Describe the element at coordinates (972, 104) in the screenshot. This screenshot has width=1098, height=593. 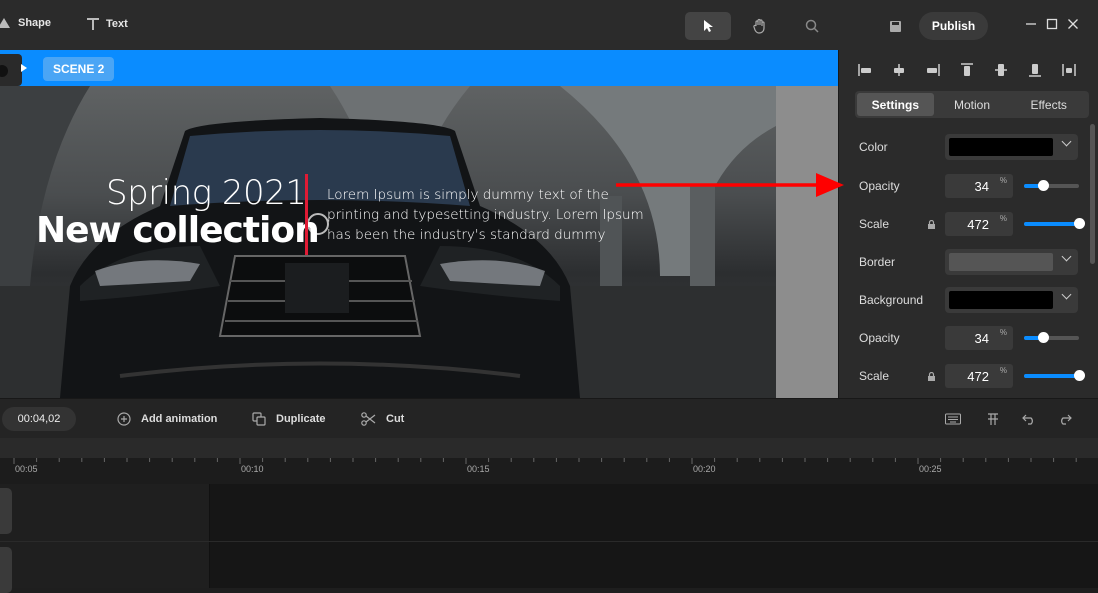
I see `tab-motion: Motion` at that location.